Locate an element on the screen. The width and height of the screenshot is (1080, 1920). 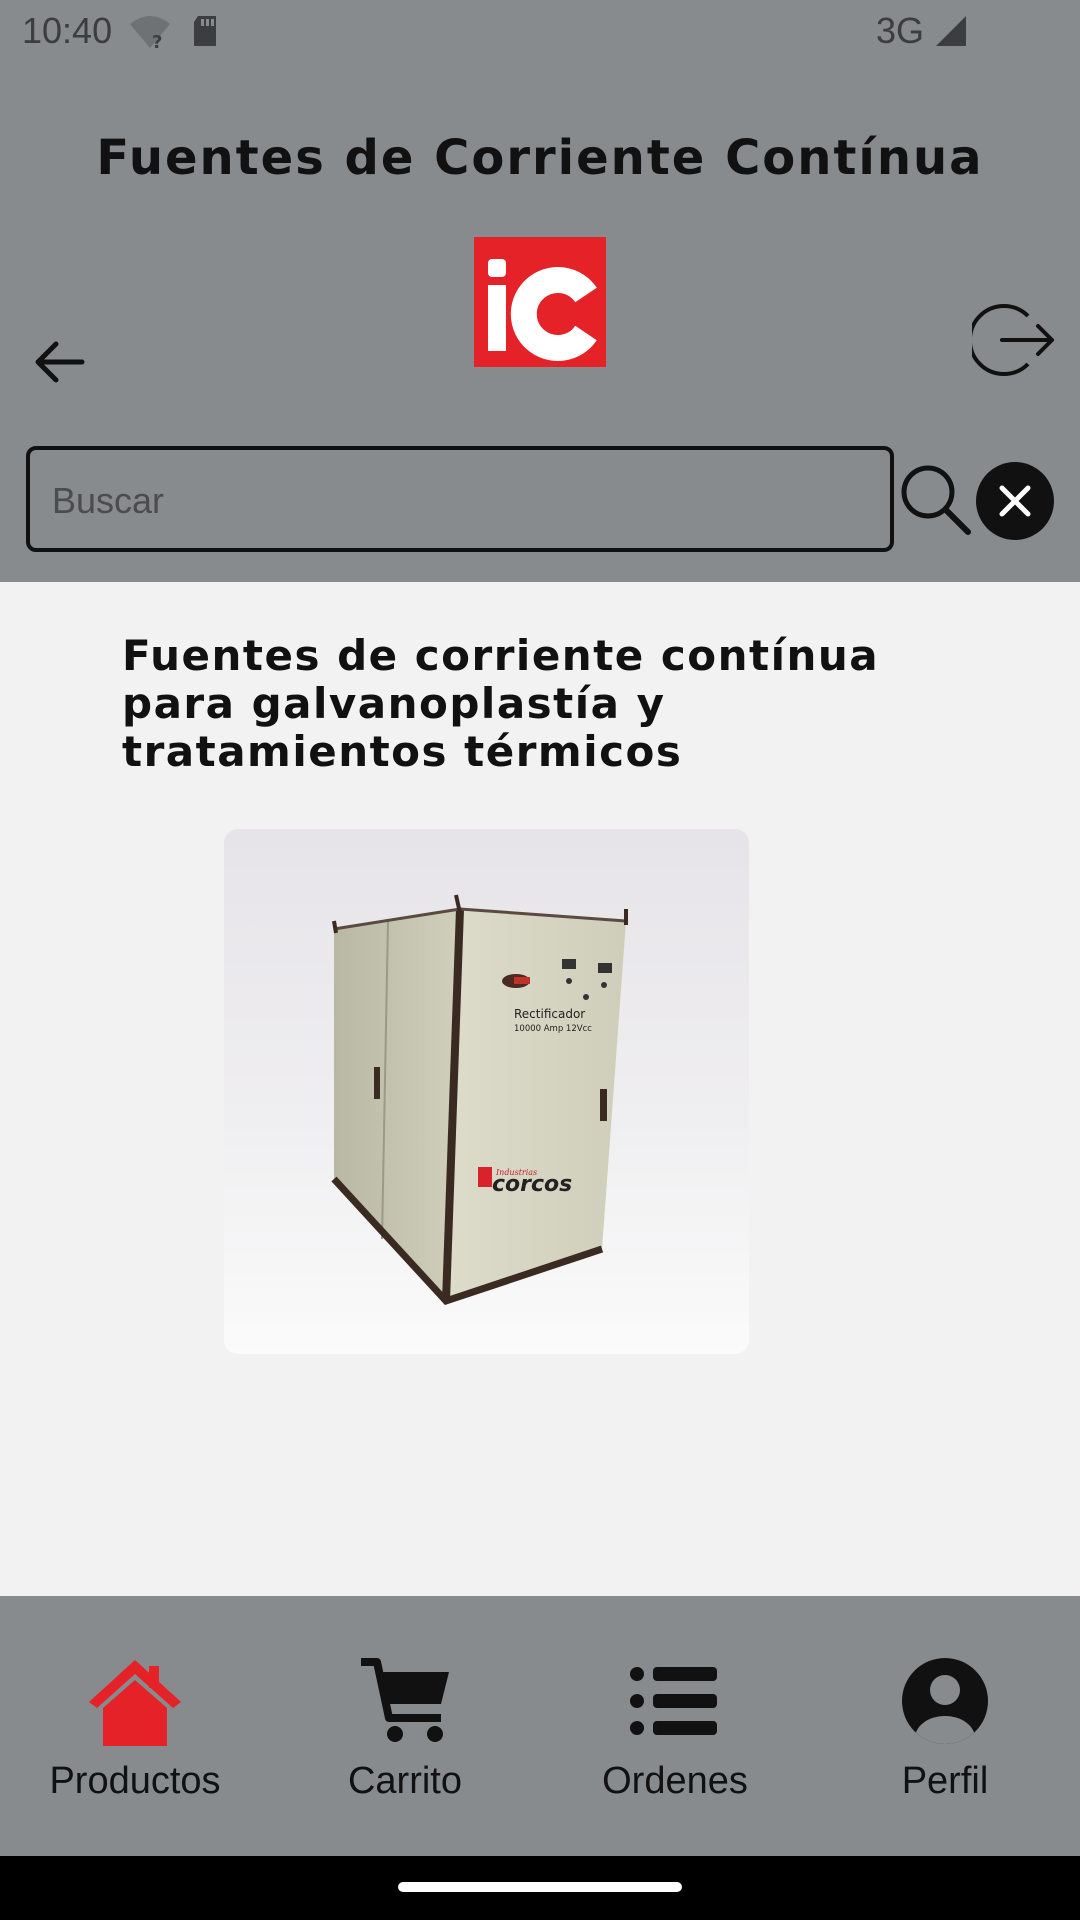
close-circle-icon is located at coordinates (1015, 501).